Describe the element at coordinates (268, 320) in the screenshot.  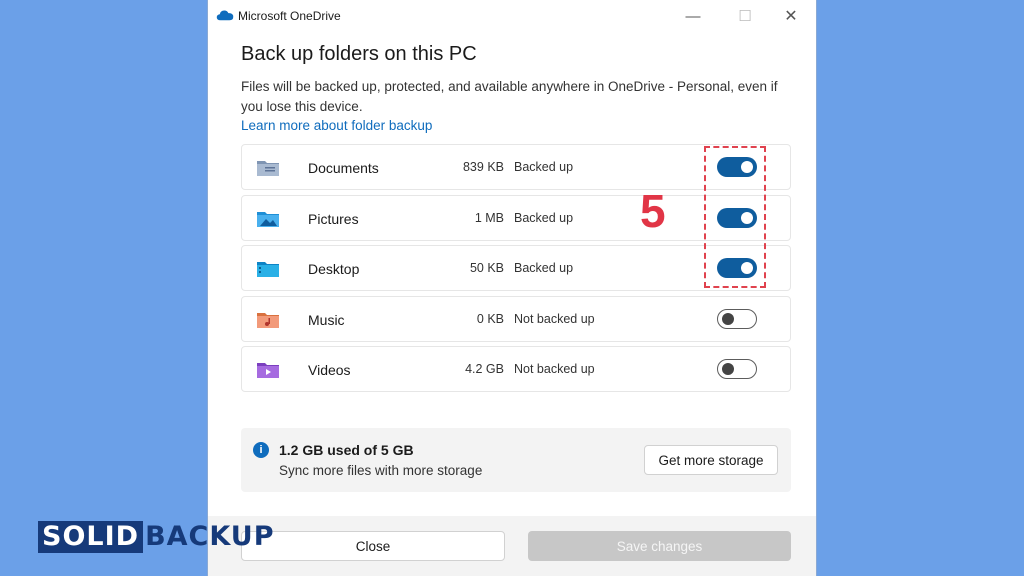
I see `music-folder-icon` at that location.